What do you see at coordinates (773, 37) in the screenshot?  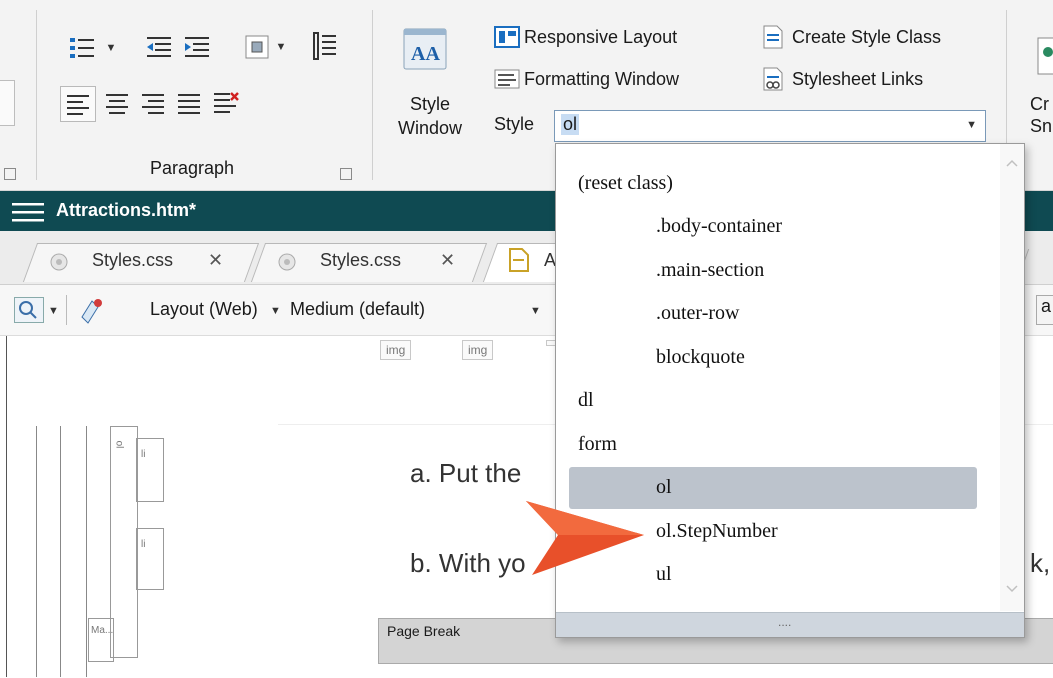 I see `create-style-class-icon` at bounding box center [773, 37].